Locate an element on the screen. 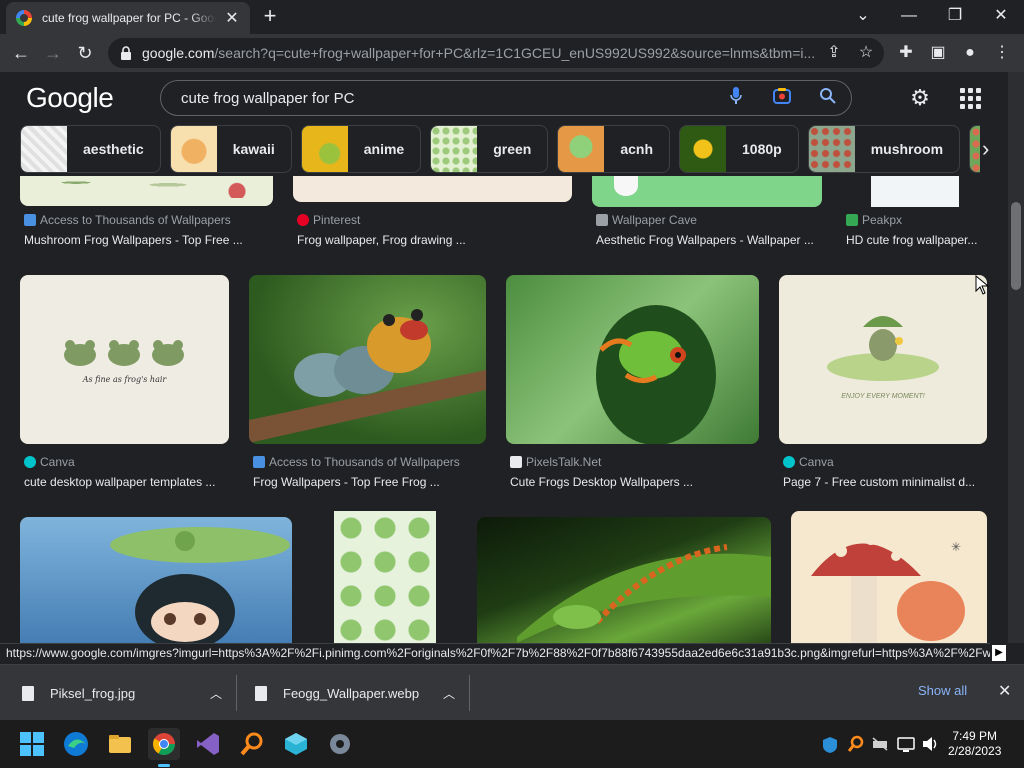 This screenshot has width=1024, height=768. download-item: Feogg_Wallpaper.webp ︿ is located at coordinates (355, 693).